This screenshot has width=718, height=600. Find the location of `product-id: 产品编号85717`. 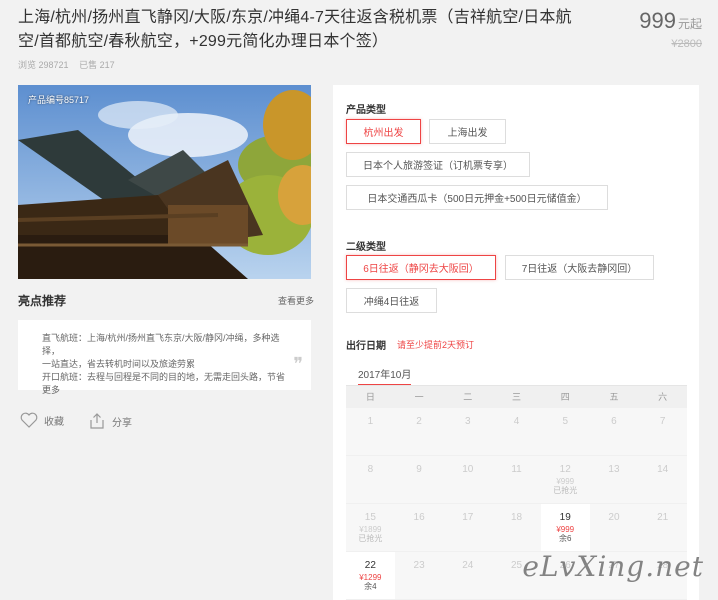

product-id: 产品编号85717 is located at coordinates (59, 100).